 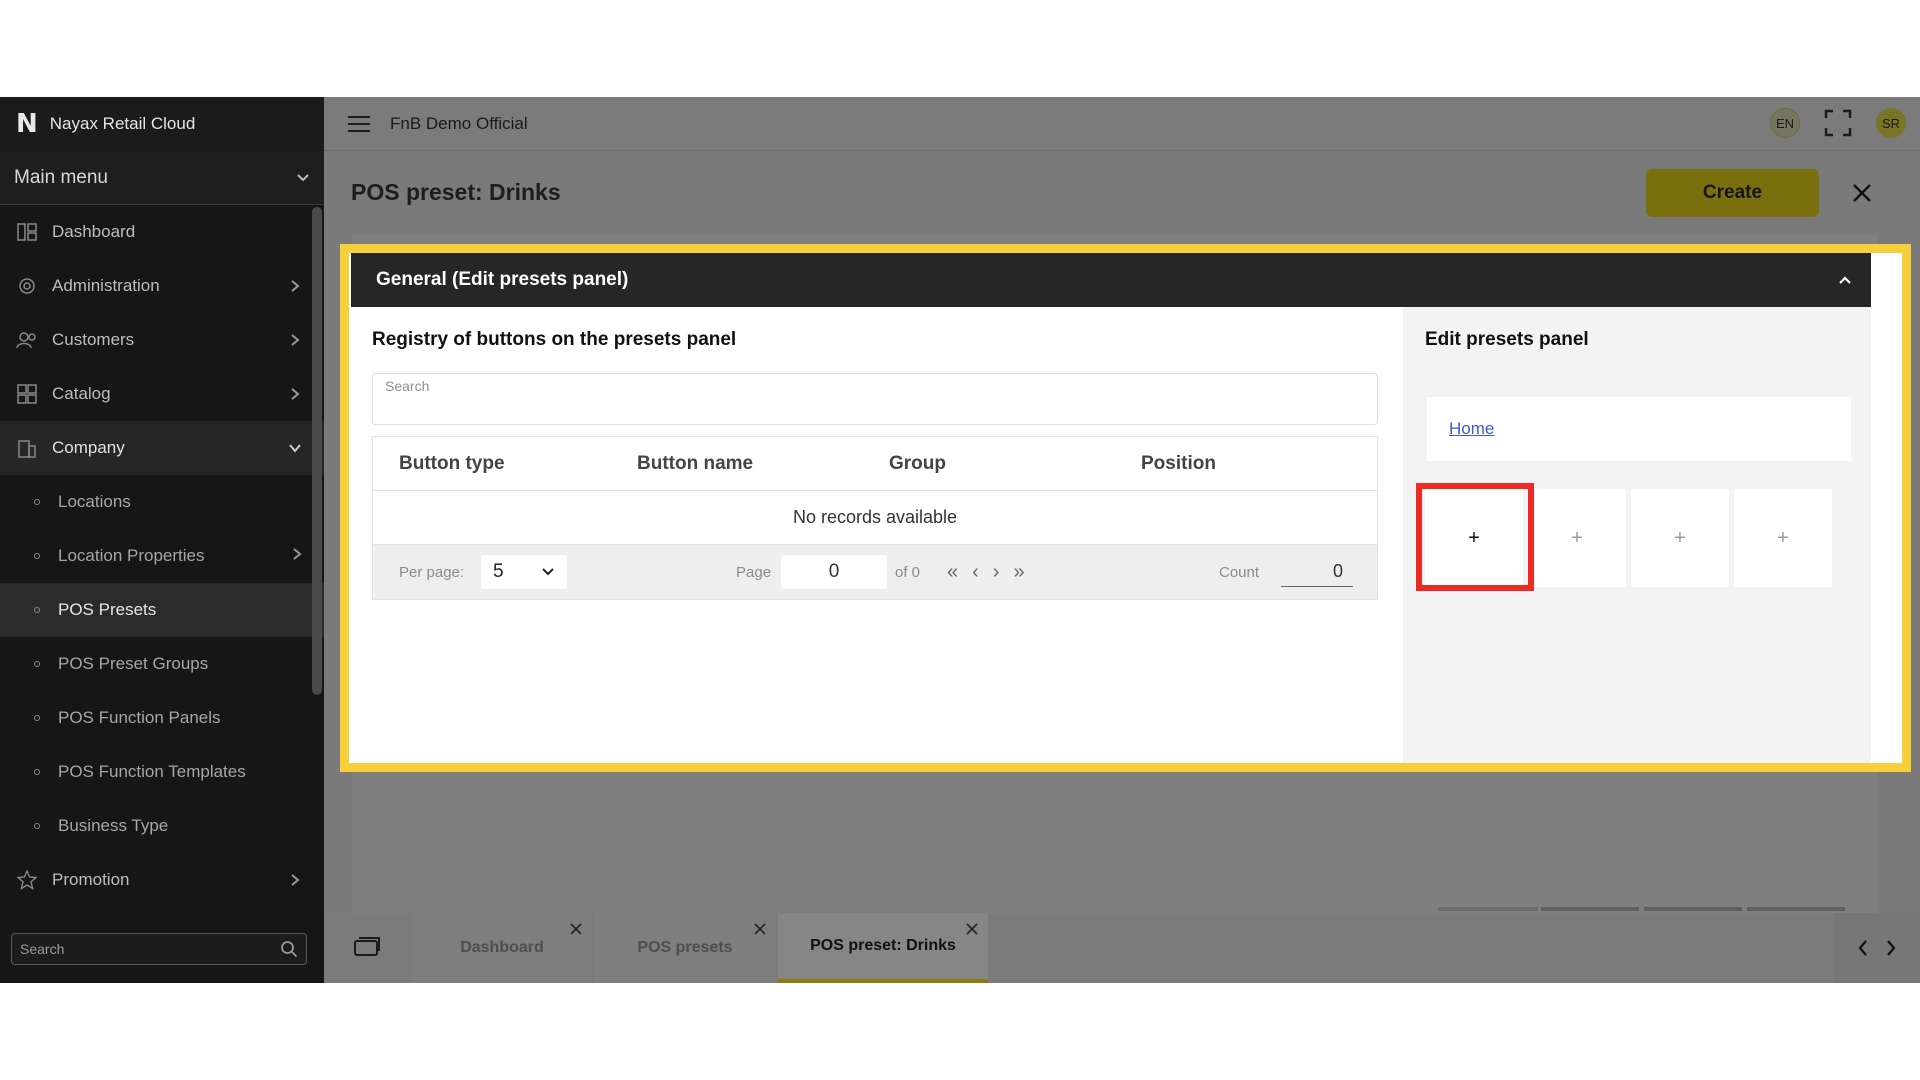 I want to click on tab-scroll-controls, so click(x=1877, y=948).